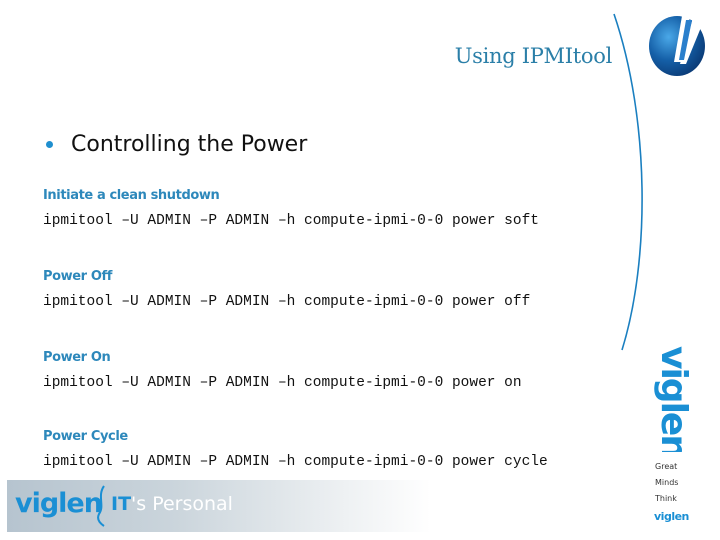 The image size is (720, 540). What do you see at coordinates (671, 516) in the screenshot?
I see `brand-small: viglen` at bounding box center [671, 516].